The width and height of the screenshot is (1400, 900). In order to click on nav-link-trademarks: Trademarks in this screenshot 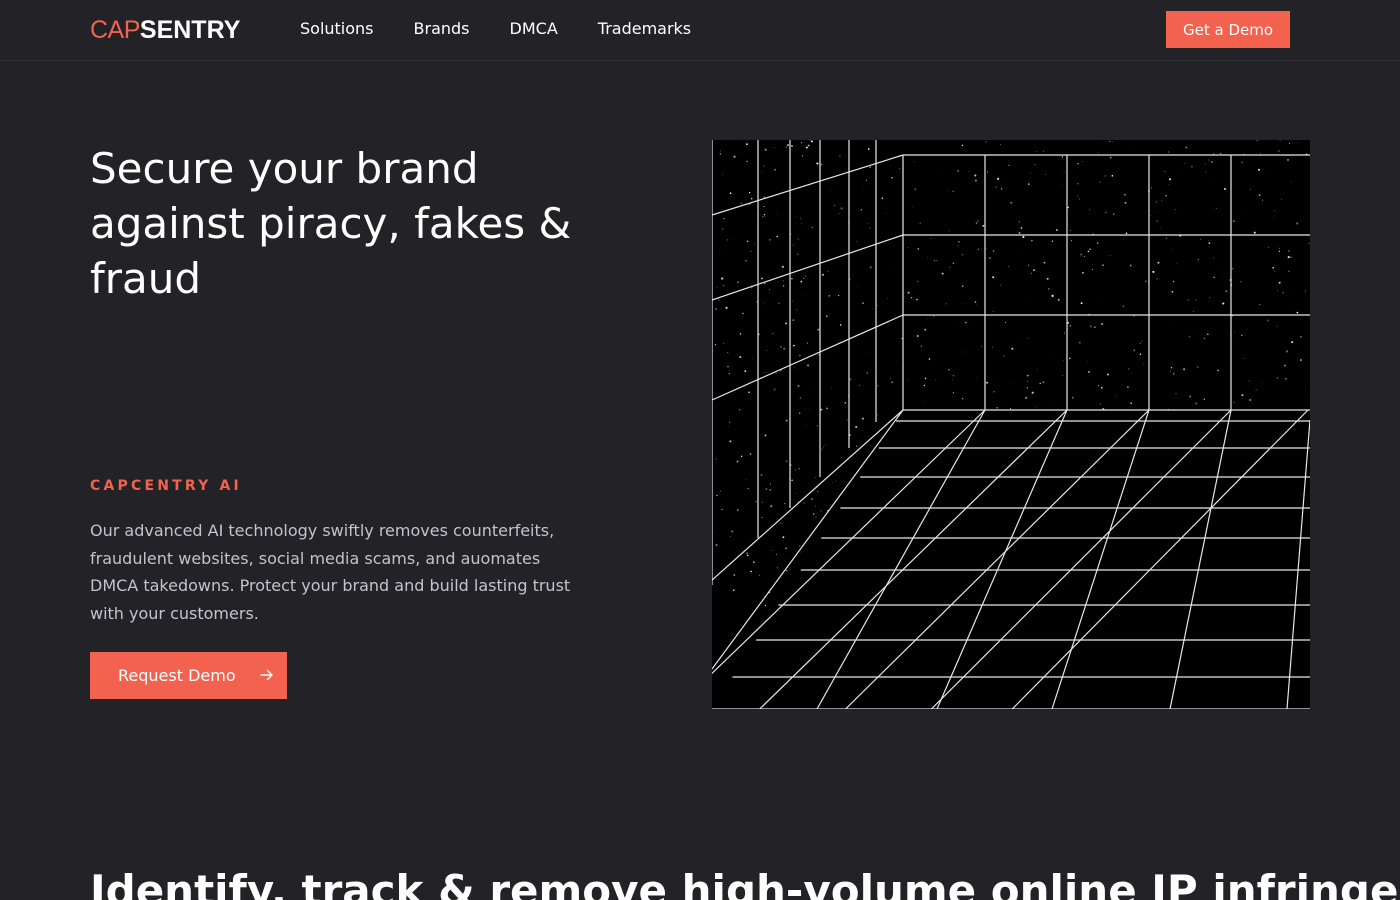, I will do `click(644, 29)`.